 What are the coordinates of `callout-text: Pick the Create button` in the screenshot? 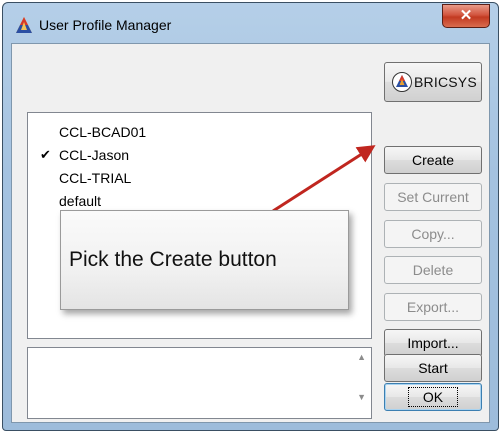 It's located at (173, 259).